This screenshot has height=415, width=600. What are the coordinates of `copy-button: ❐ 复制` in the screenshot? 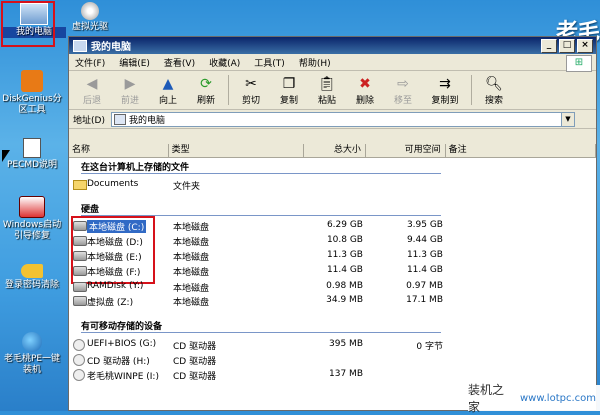 It's located at (289, 92).